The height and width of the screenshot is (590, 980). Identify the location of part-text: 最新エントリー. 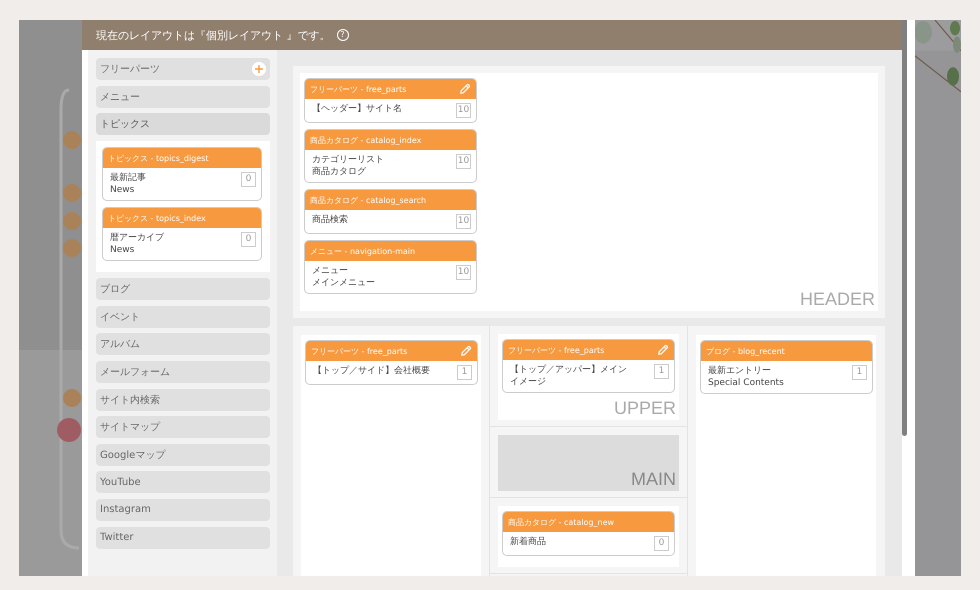
(740, 371).